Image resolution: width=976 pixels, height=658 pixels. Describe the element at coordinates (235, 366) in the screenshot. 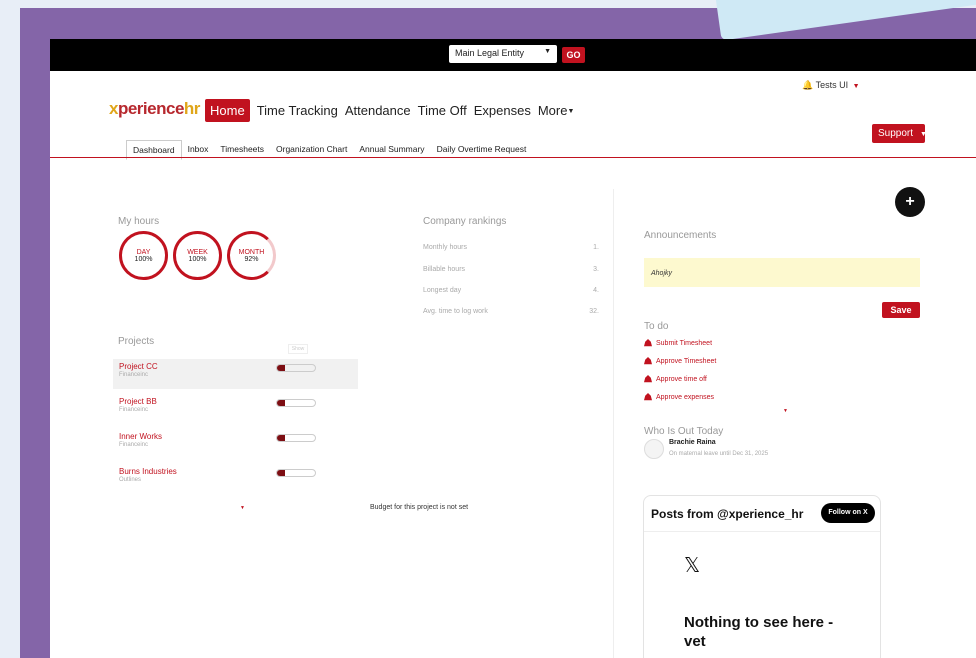

I see `project-name: Project CC` at that location.